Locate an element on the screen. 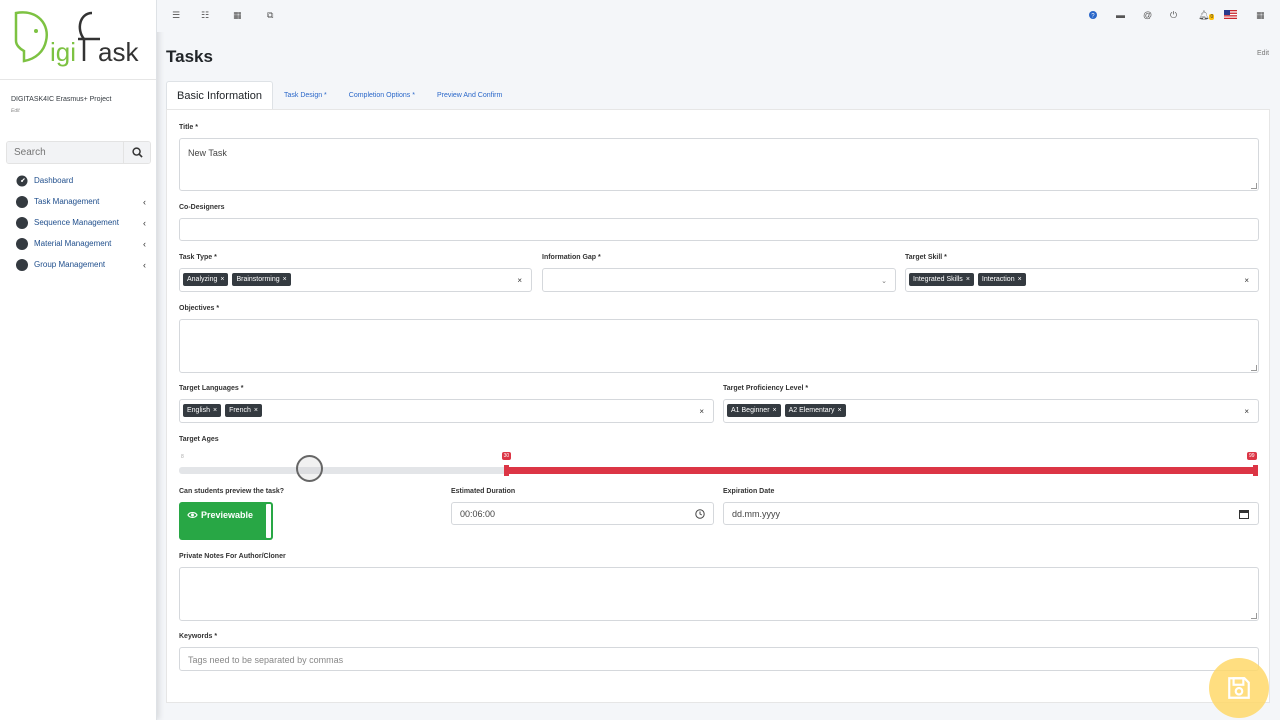  search-input is located at coordinates (65, 152).